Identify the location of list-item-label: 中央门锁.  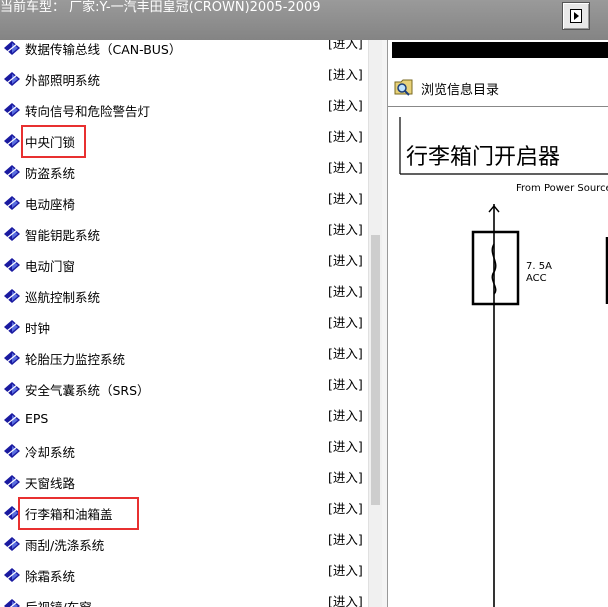
(50, 142).